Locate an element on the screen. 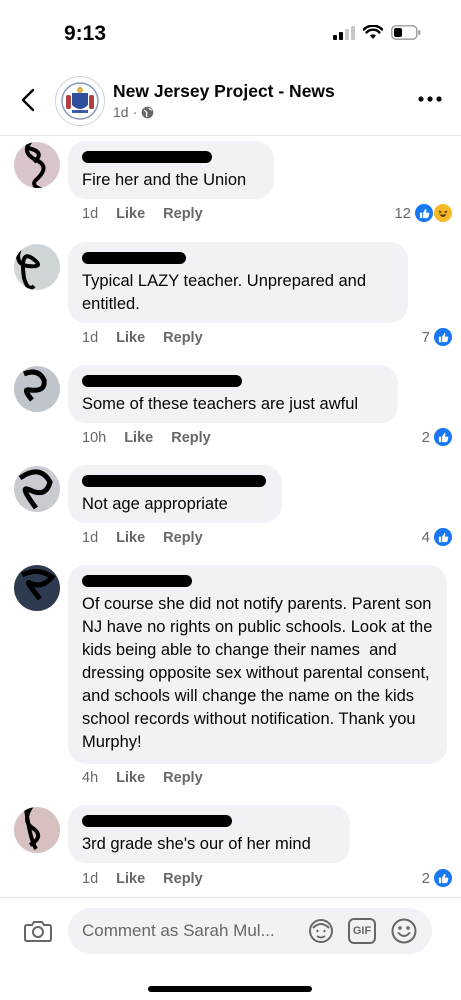  reaction-summary: 4 is located at coordinates (437, 537).